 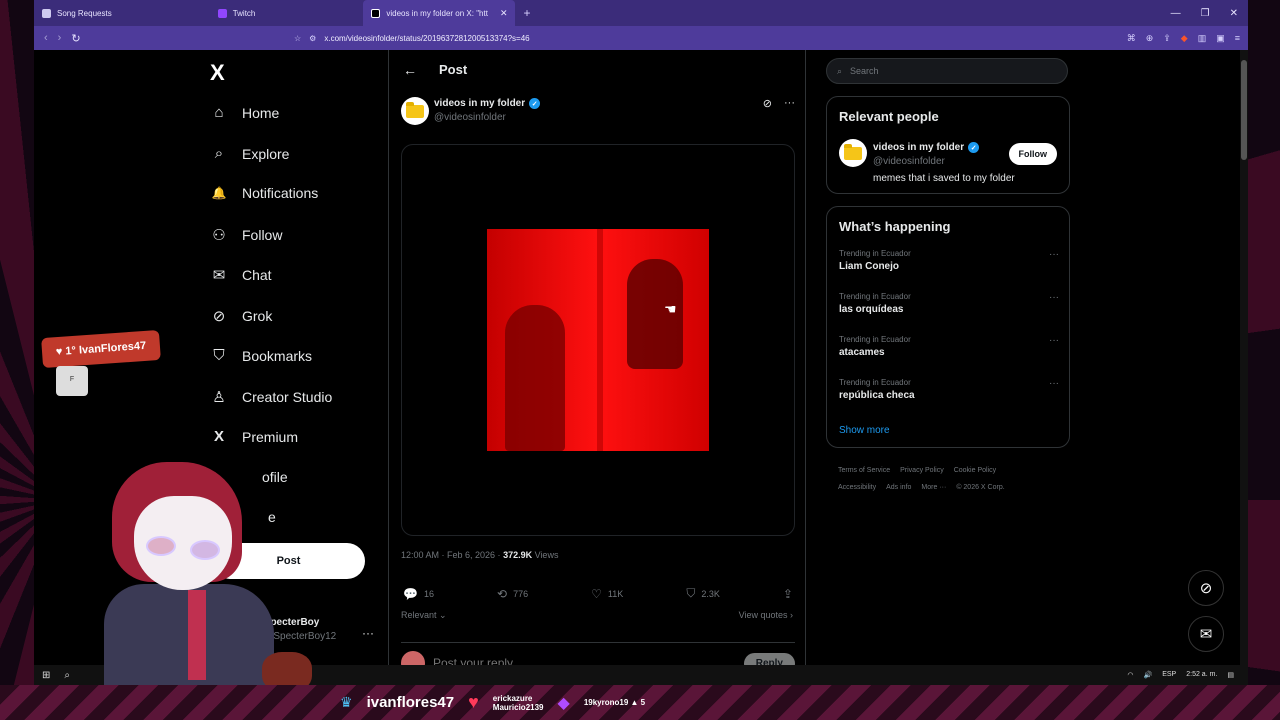 What do you see at coordinates (254, 436) in the screenshot?
I see `nav-premium: X Premium` at bounding box center [254, 436].